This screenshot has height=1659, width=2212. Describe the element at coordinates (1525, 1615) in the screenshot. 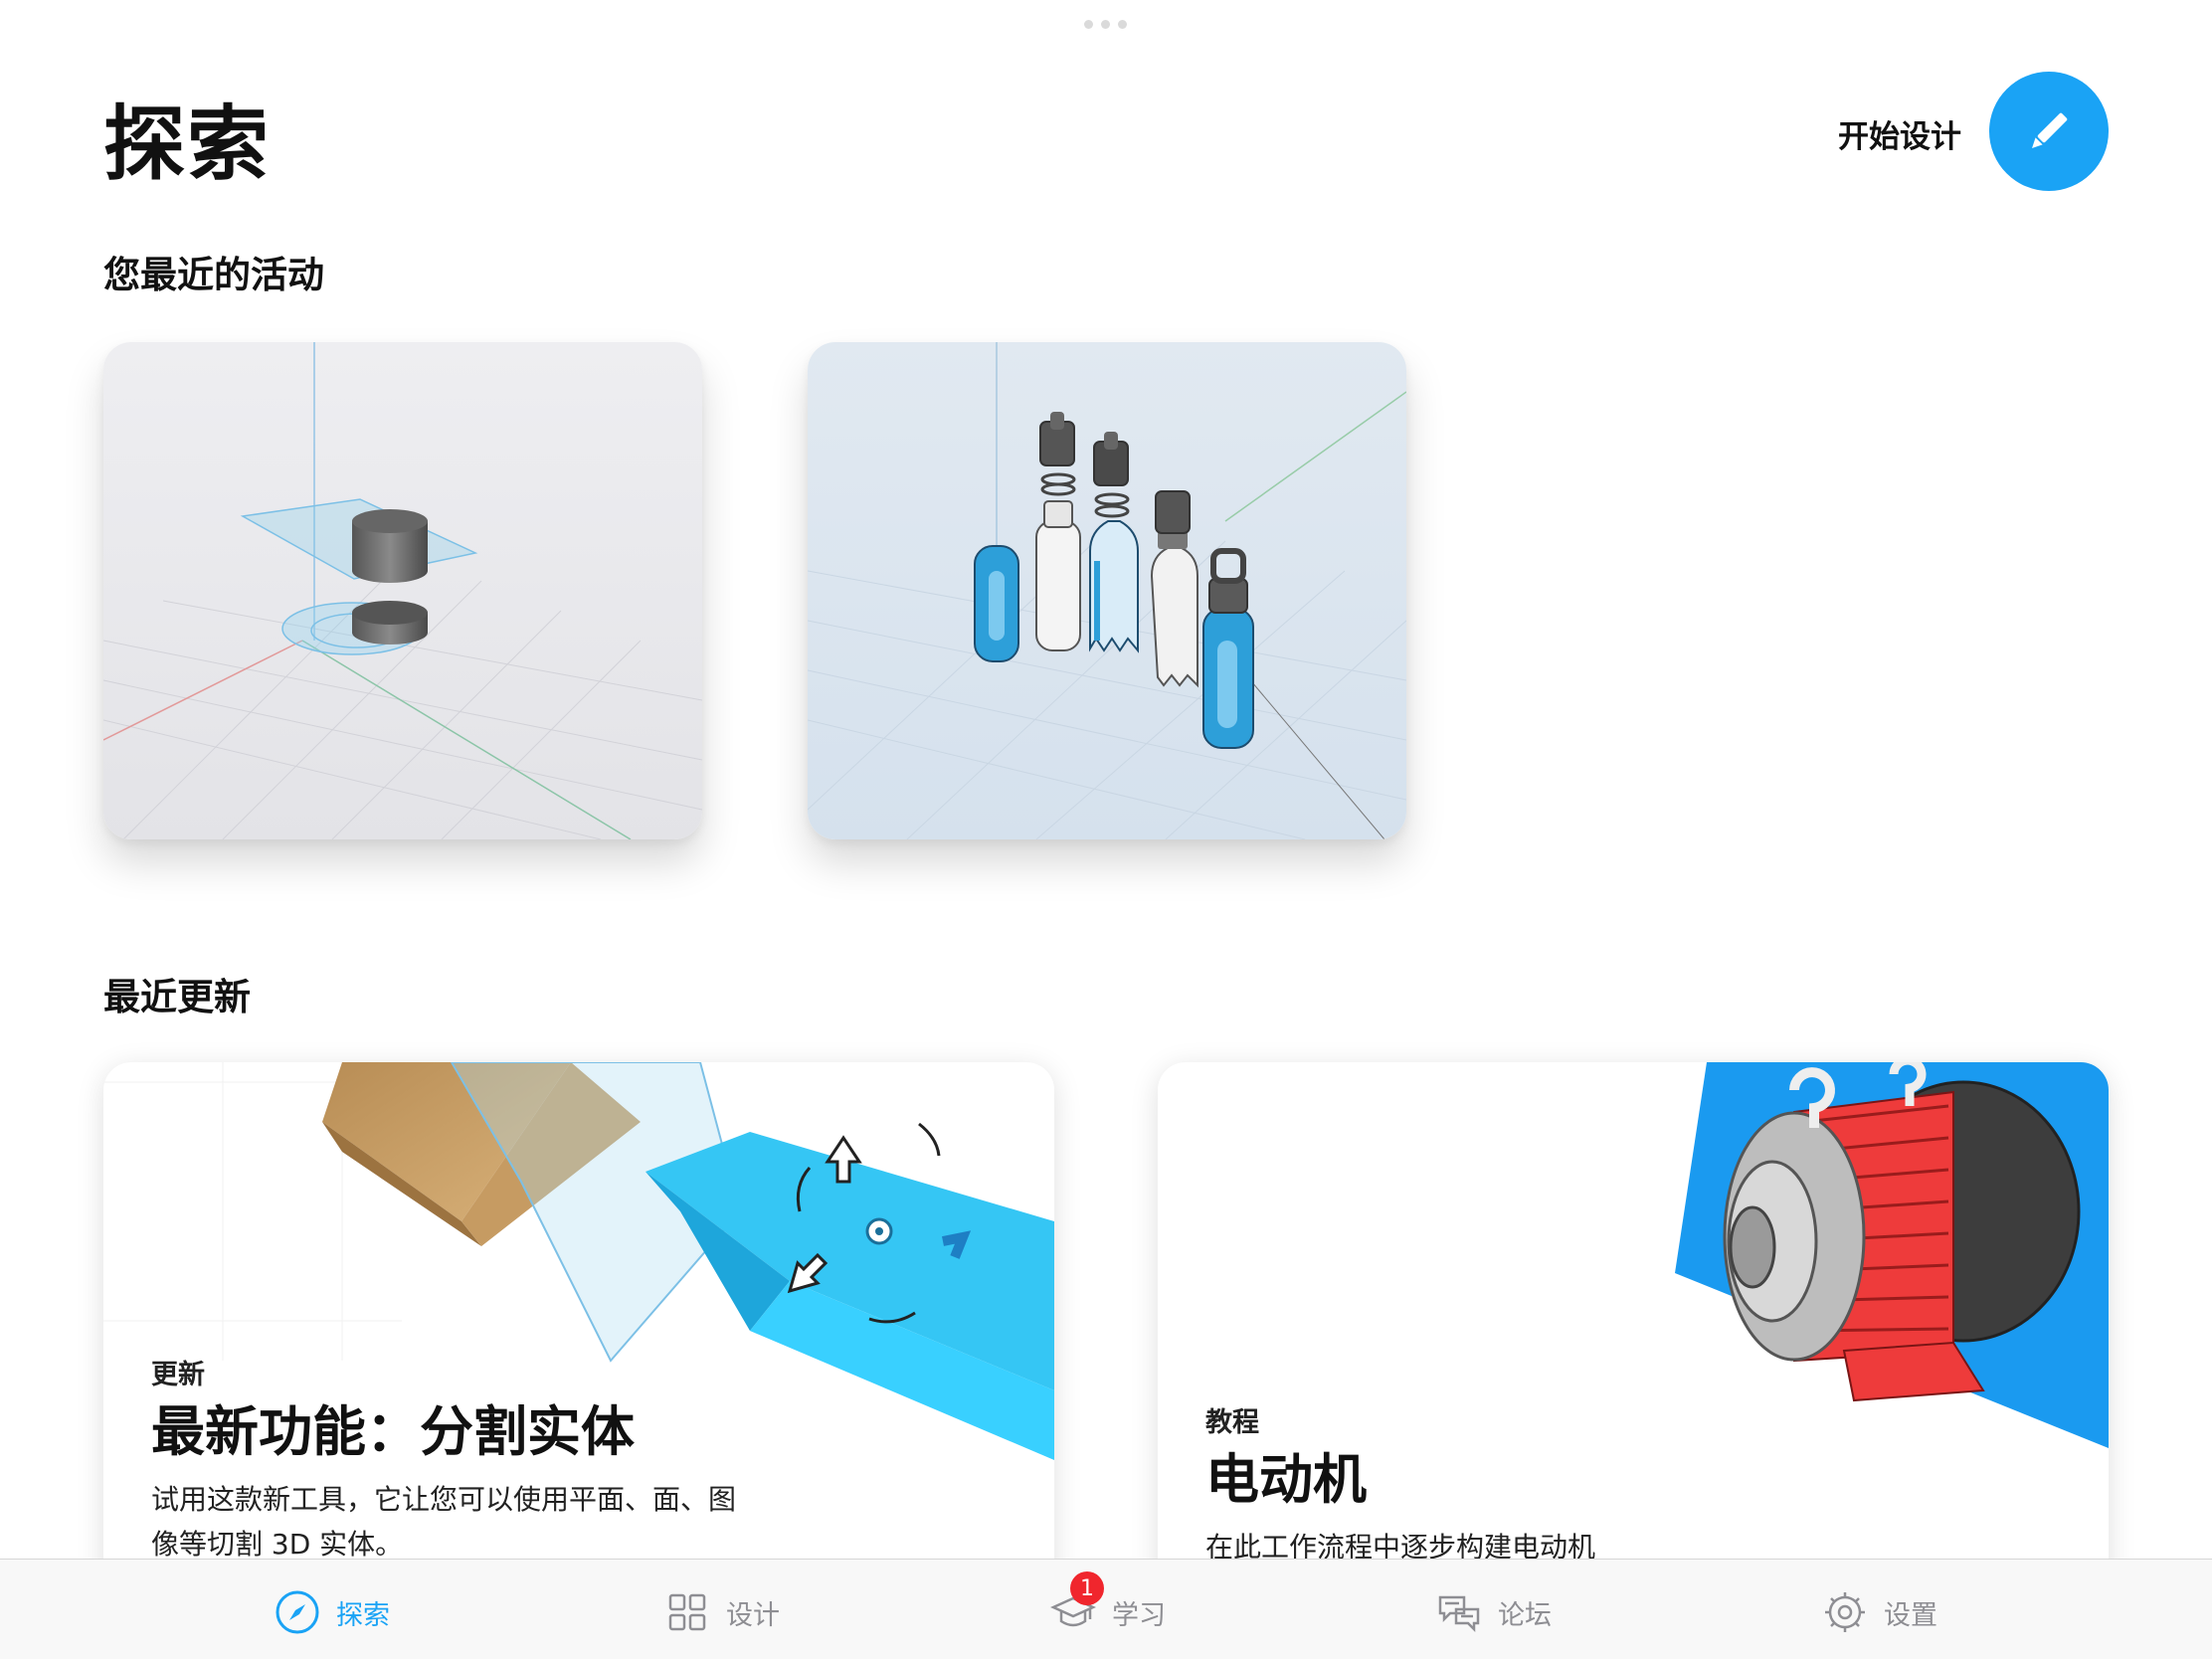

I see `tab-label: 论坛` at that location.